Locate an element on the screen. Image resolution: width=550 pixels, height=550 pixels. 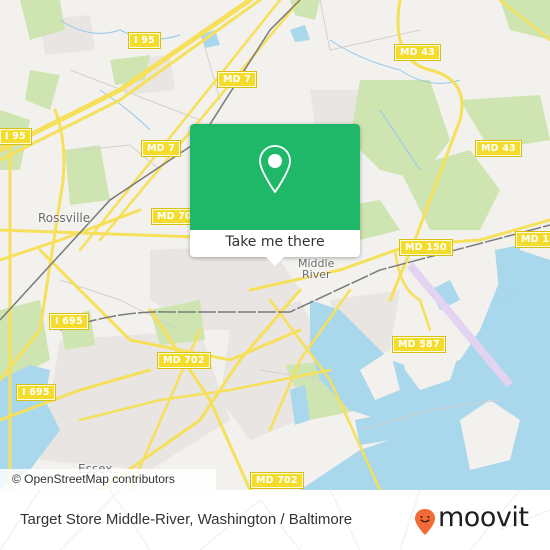
road-shield-md587: MD 587 is located at coordinates (419, 344).